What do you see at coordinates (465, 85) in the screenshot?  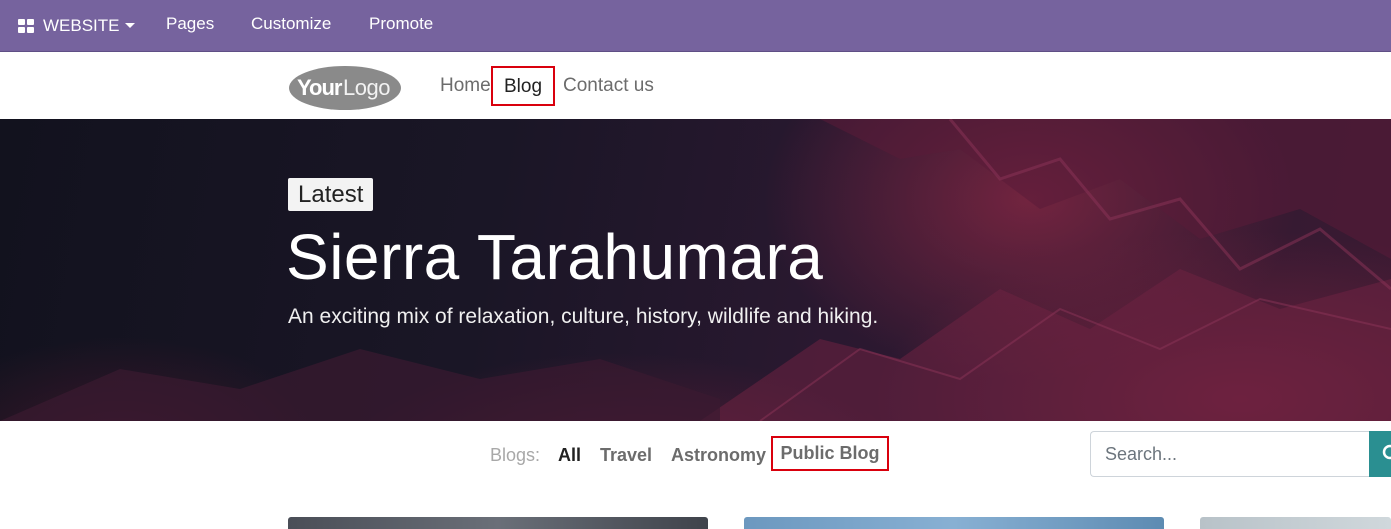 I see `nav-home-link: Home` at bounding box center [465, 85].